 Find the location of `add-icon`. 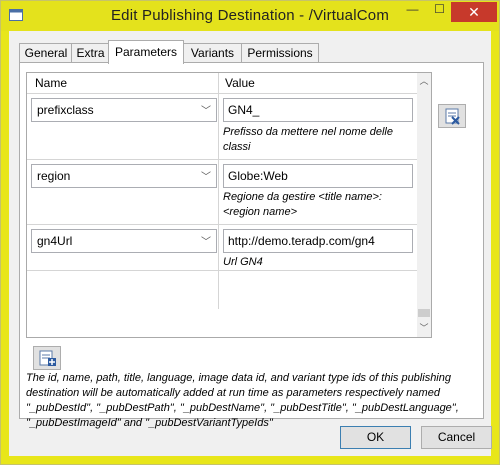

add-icon is located at coordinates (47, 358).